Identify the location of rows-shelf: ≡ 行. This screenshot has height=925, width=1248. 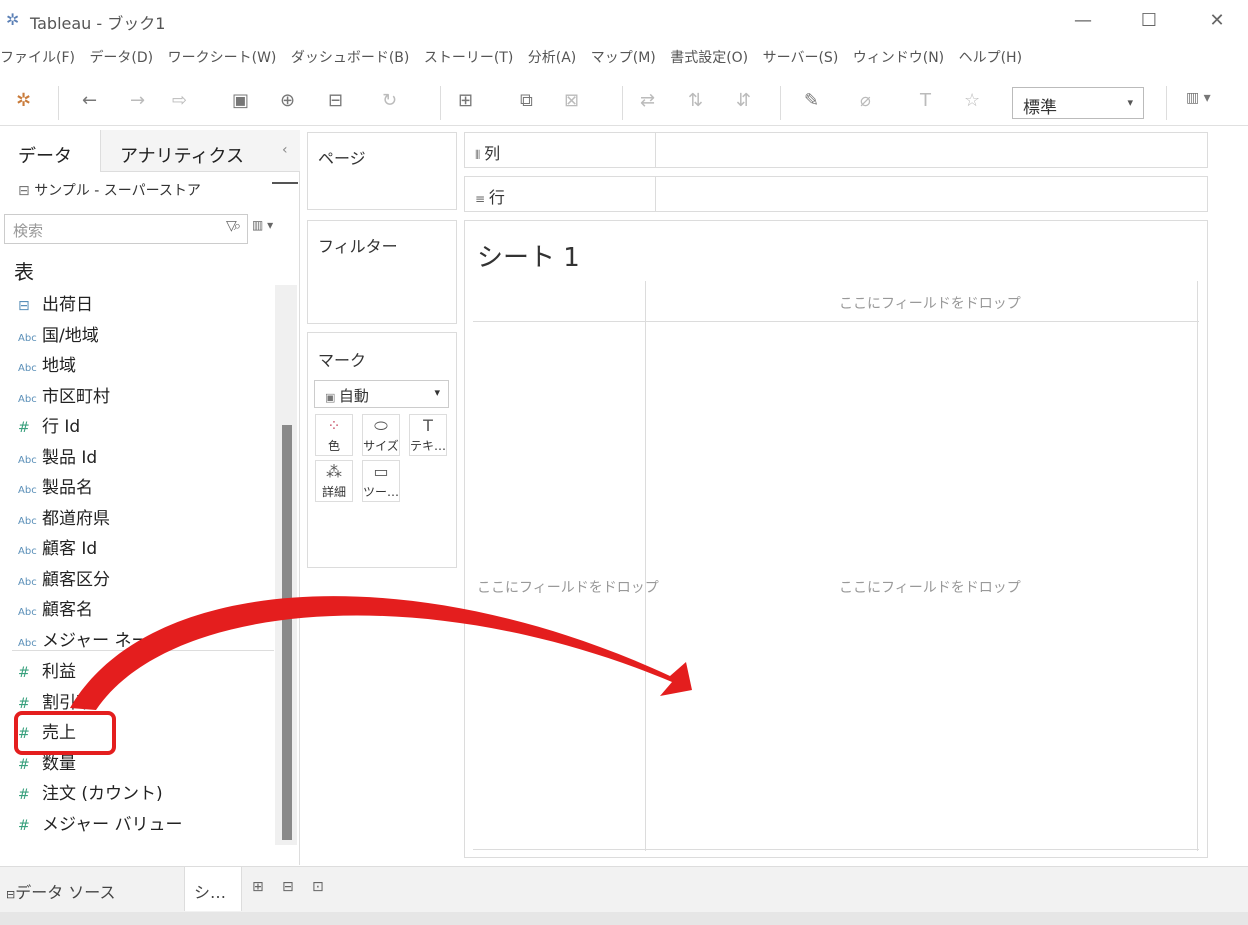
(836, 194).